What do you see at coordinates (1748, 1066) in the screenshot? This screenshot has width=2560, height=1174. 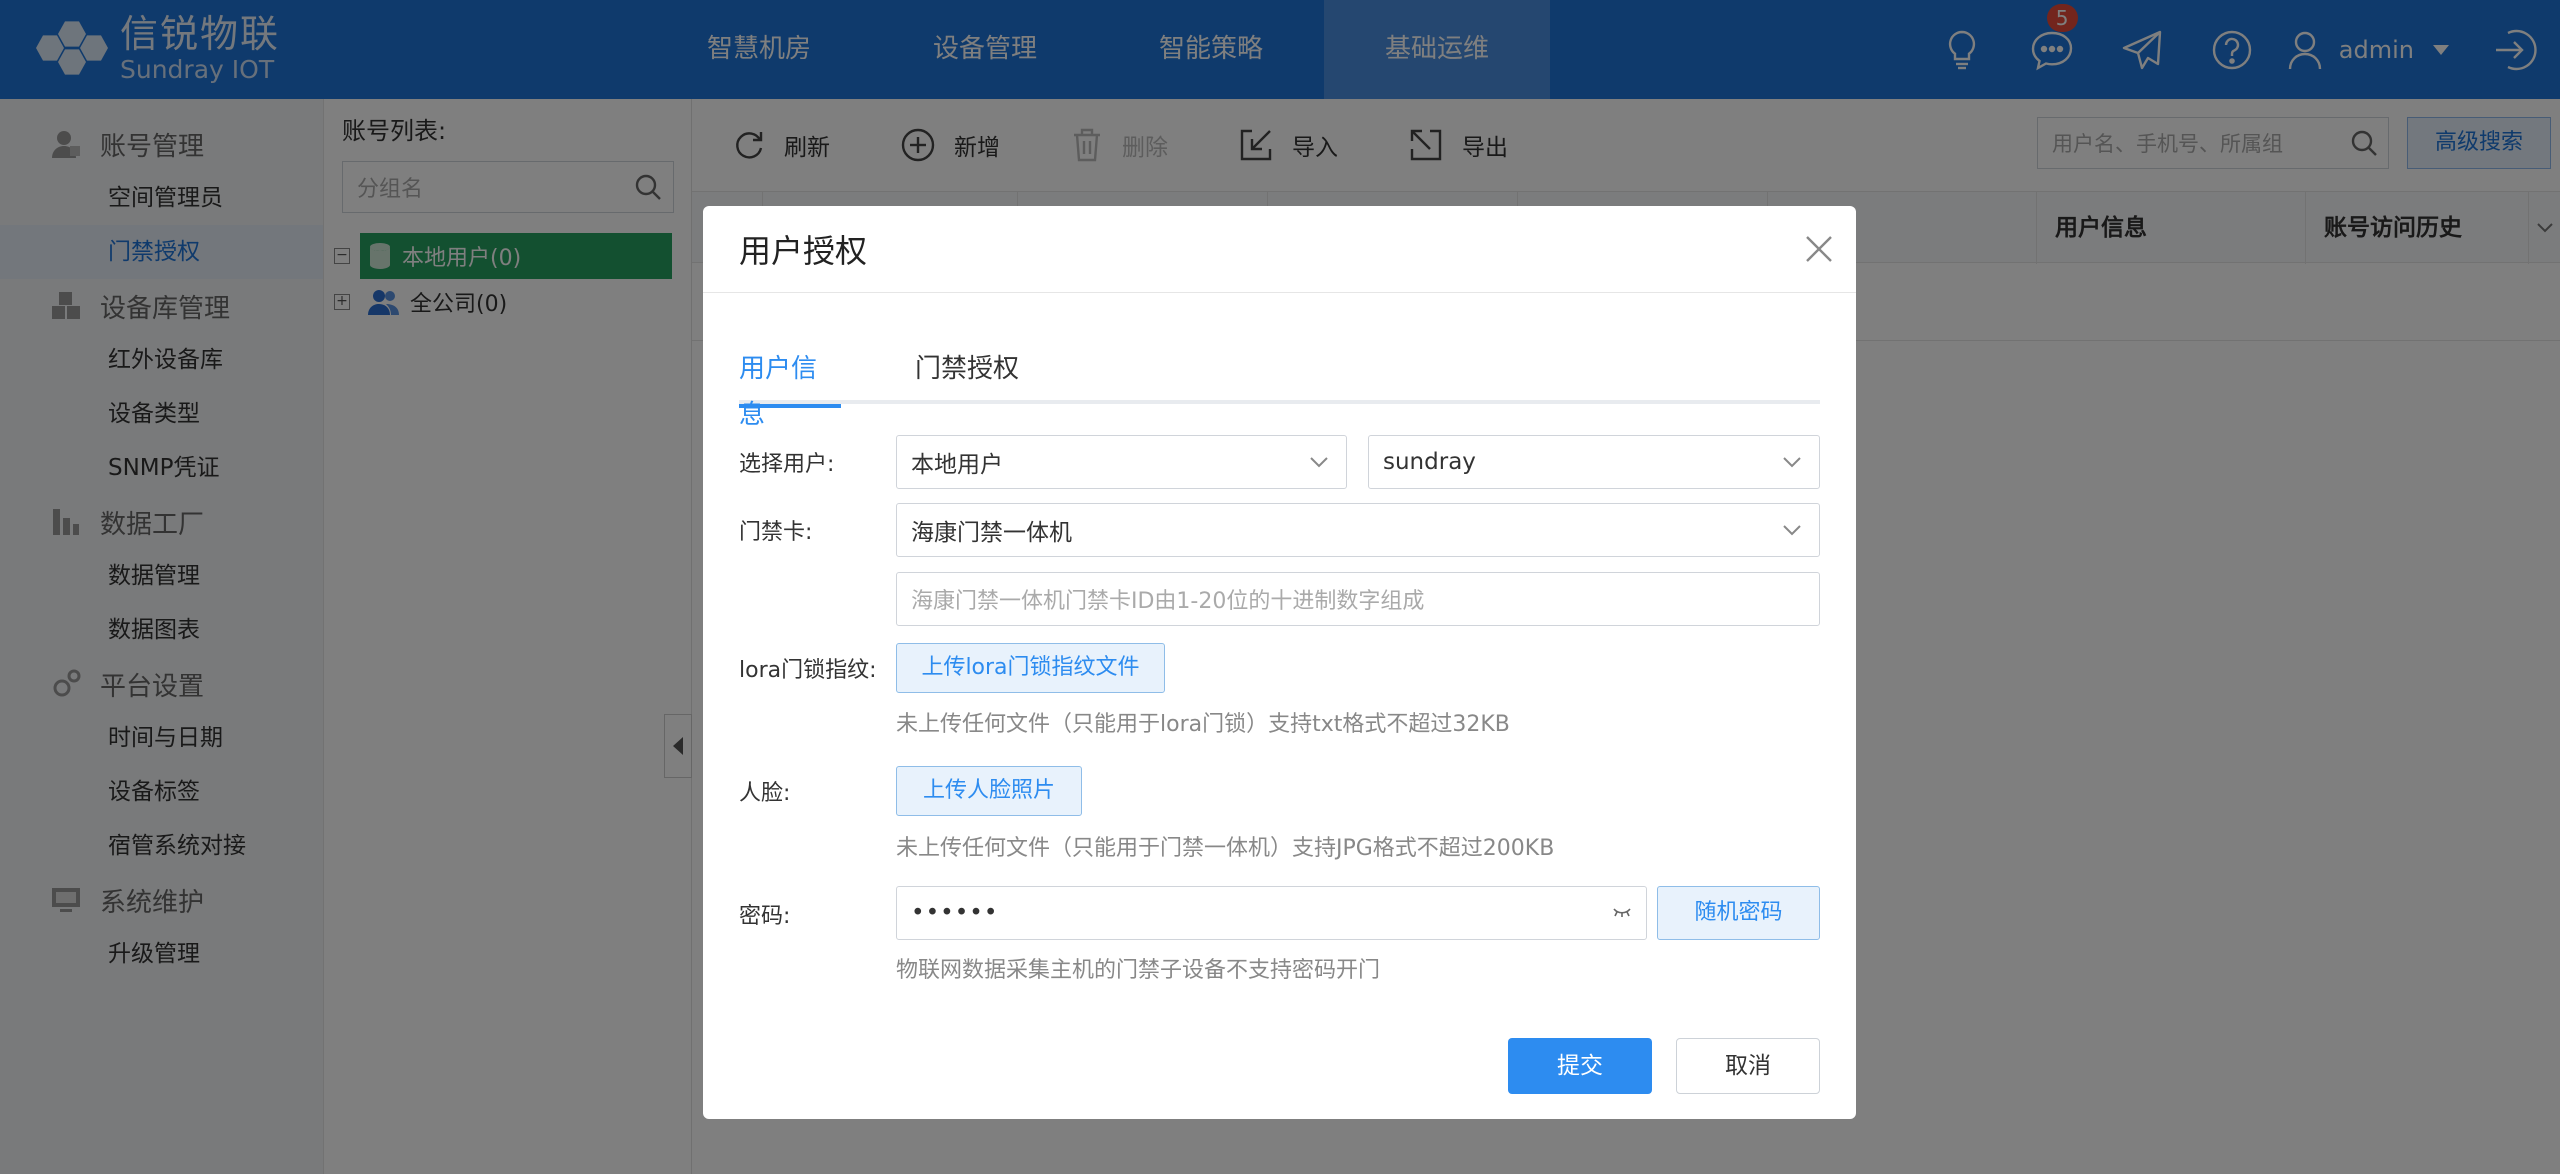 I see `cancel-button: 取消` at bounding box center [1748, 1066].